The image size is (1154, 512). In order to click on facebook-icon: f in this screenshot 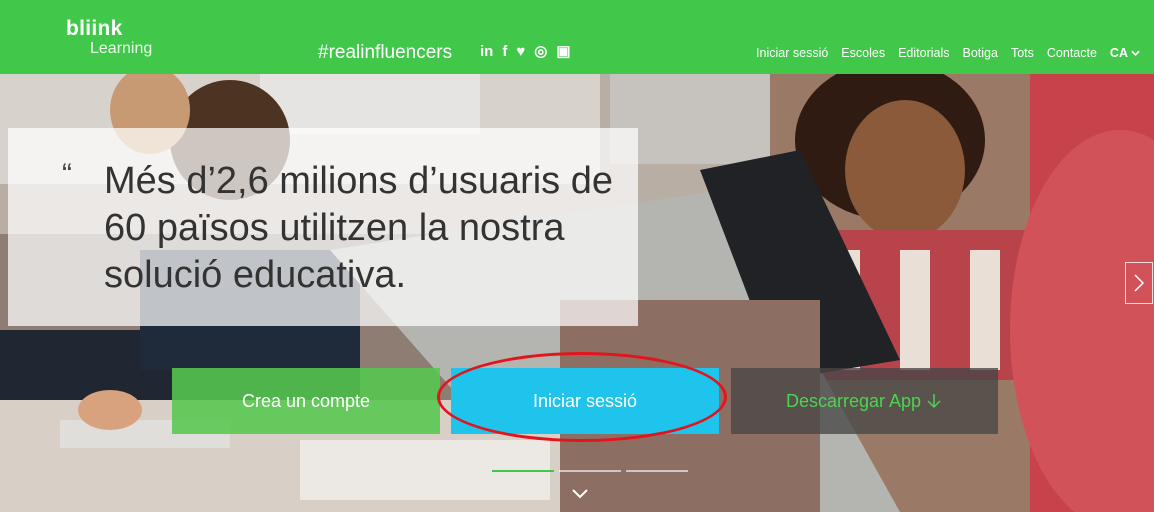, I will do `click(504, 51)`.